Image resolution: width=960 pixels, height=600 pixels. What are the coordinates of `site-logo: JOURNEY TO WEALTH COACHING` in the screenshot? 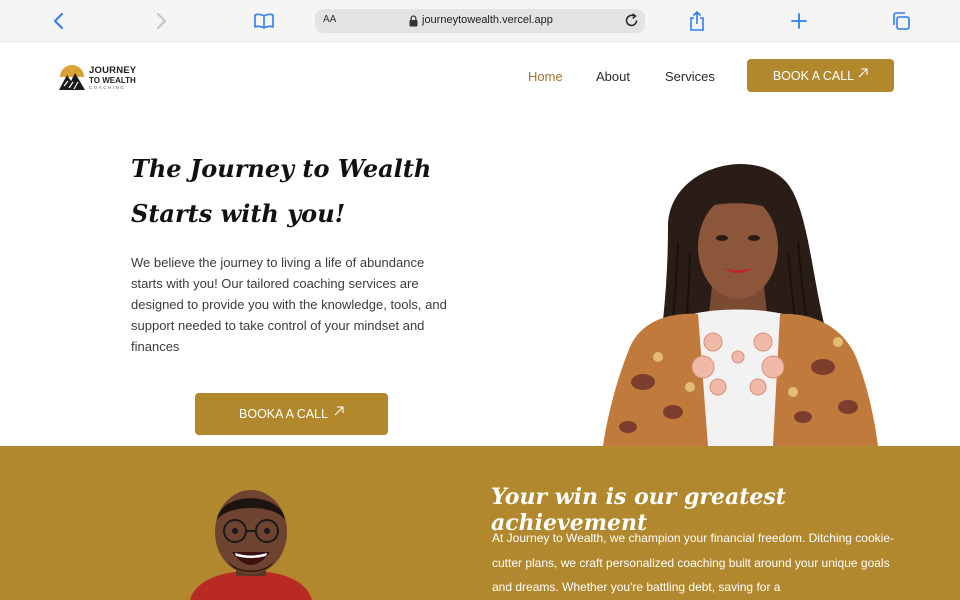 It's located at (103, 77).